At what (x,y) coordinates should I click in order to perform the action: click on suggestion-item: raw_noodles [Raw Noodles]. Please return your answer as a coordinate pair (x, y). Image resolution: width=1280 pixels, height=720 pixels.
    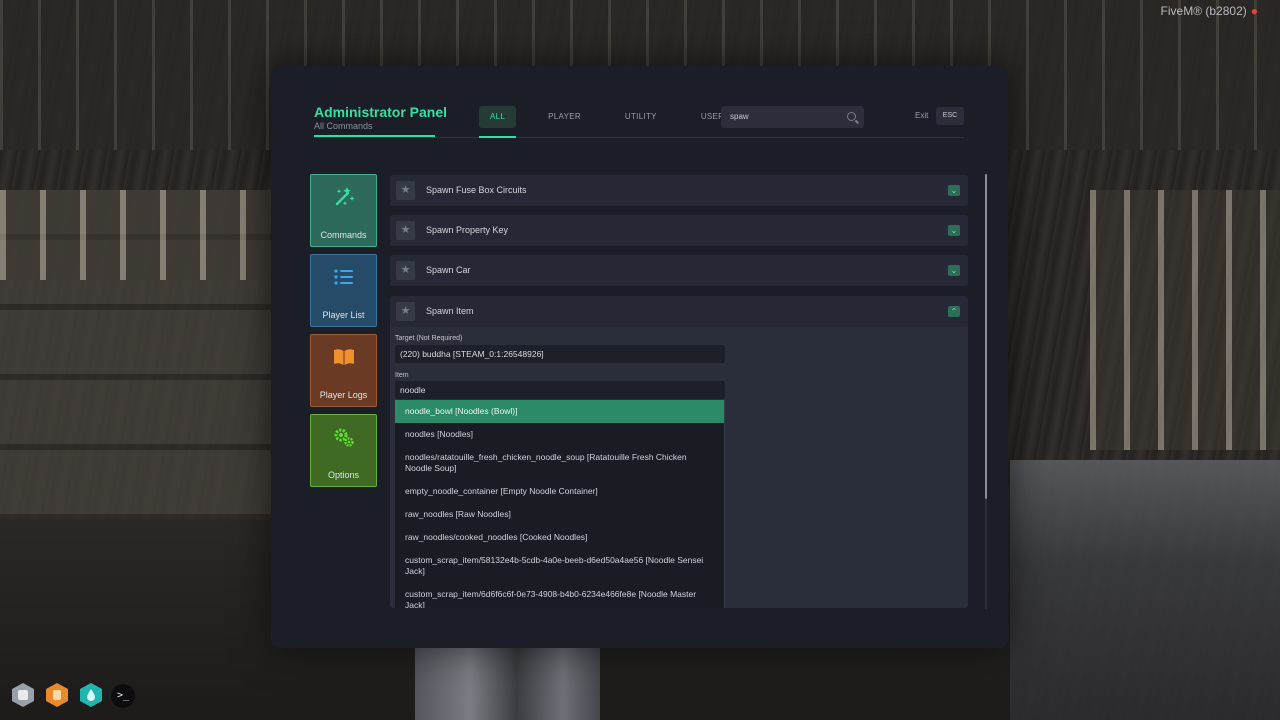
    Looking at the image, I should click on (559, 514).